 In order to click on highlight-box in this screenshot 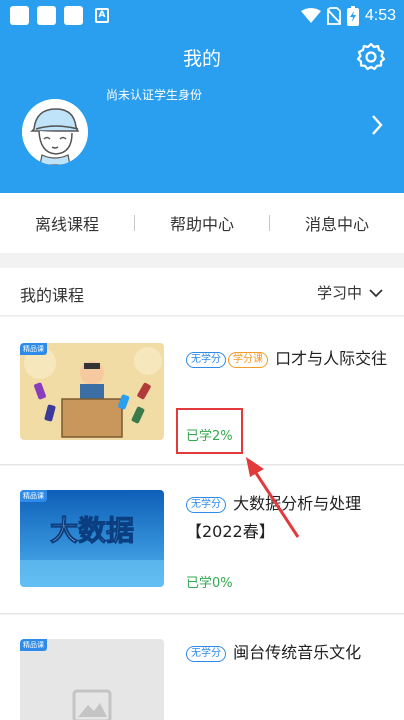, I will do `click(209, 431)`.